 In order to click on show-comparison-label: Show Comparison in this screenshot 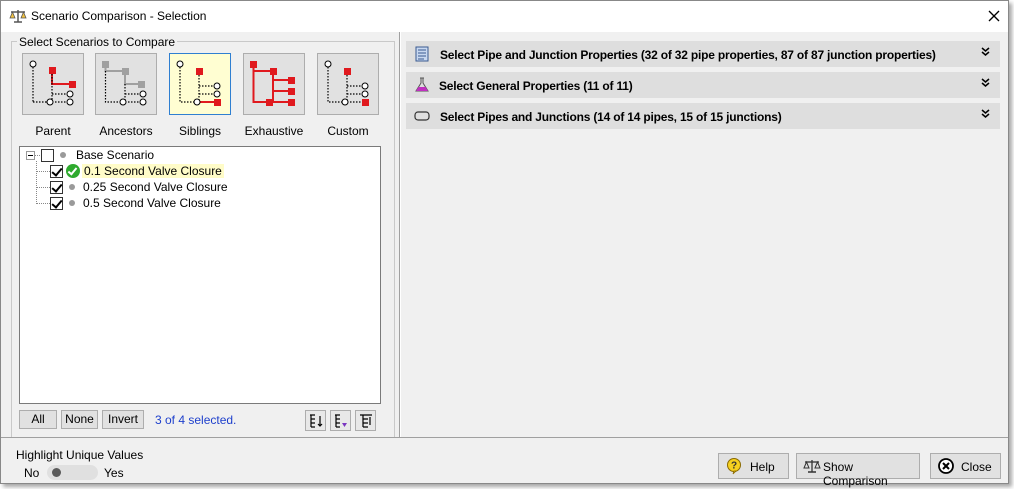, I will do `click(855, 474)`.